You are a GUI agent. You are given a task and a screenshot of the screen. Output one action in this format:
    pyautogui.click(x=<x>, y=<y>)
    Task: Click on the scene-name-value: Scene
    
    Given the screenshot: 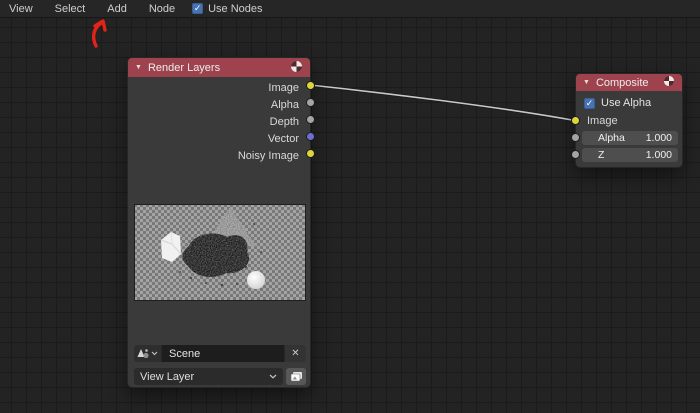 What is the action you would take?
    pyautogui.click(x=185, y=353)
    